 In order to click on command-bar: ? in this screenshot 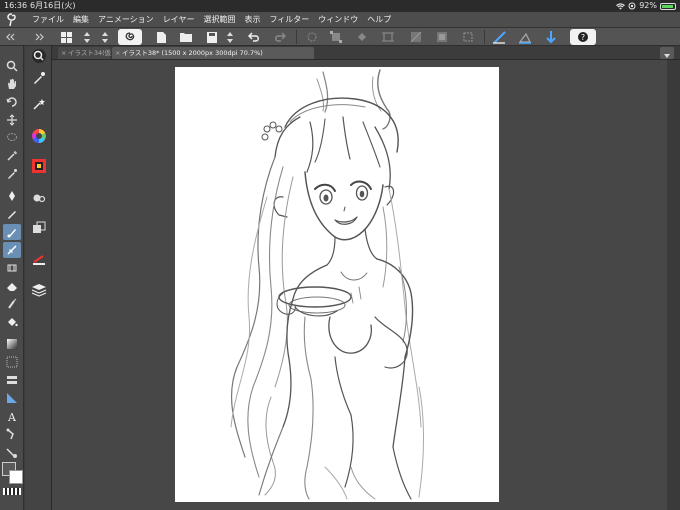, I will do `click(340, 37)`.